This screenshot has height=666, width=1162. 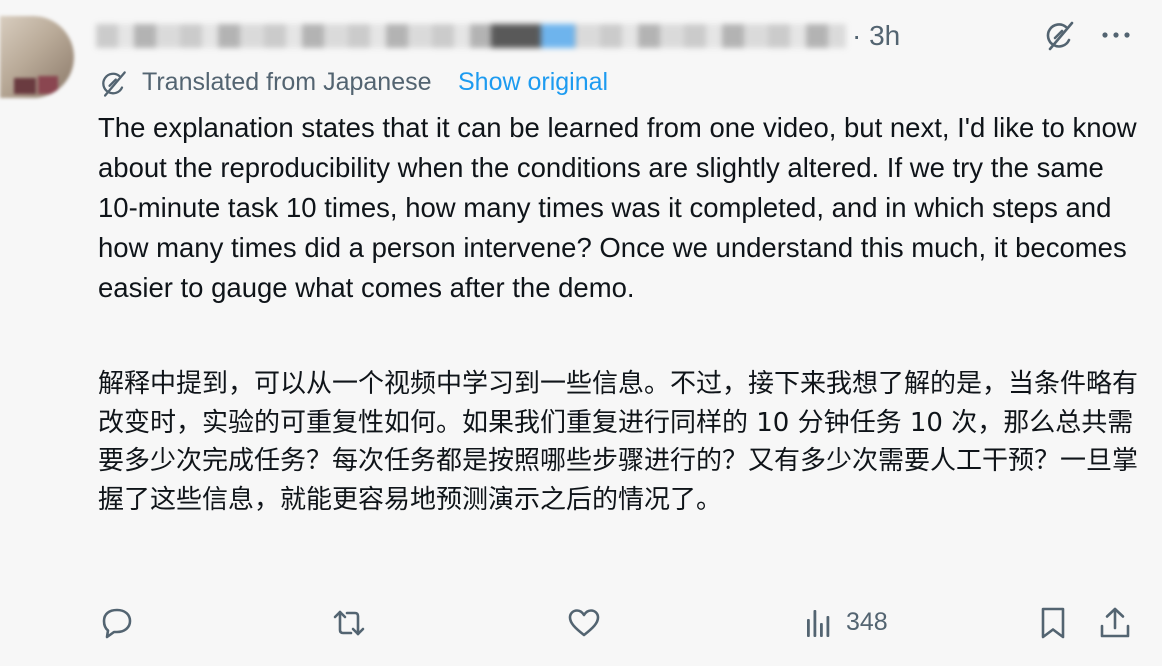 I want to click on repost-icon, so click(x=349, y=623).